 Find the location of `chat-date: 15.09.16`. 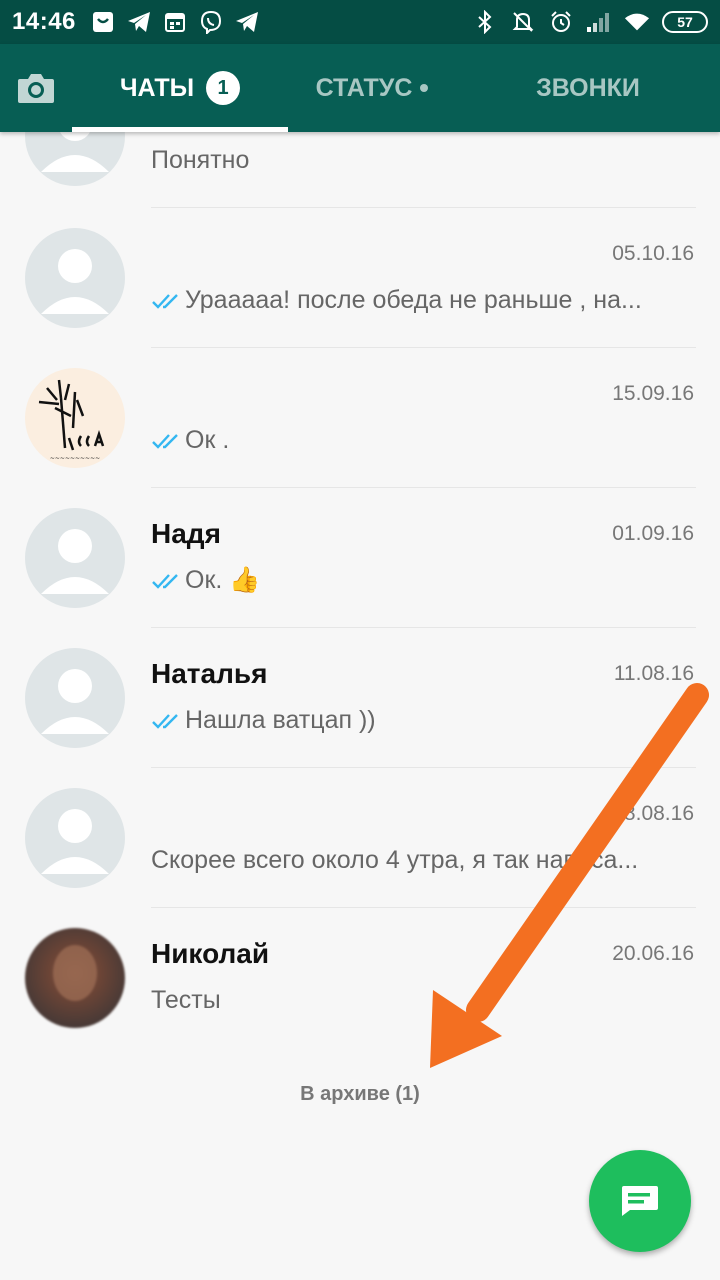

chat-date: 15.09.16 is located at coordinates (653, 393).